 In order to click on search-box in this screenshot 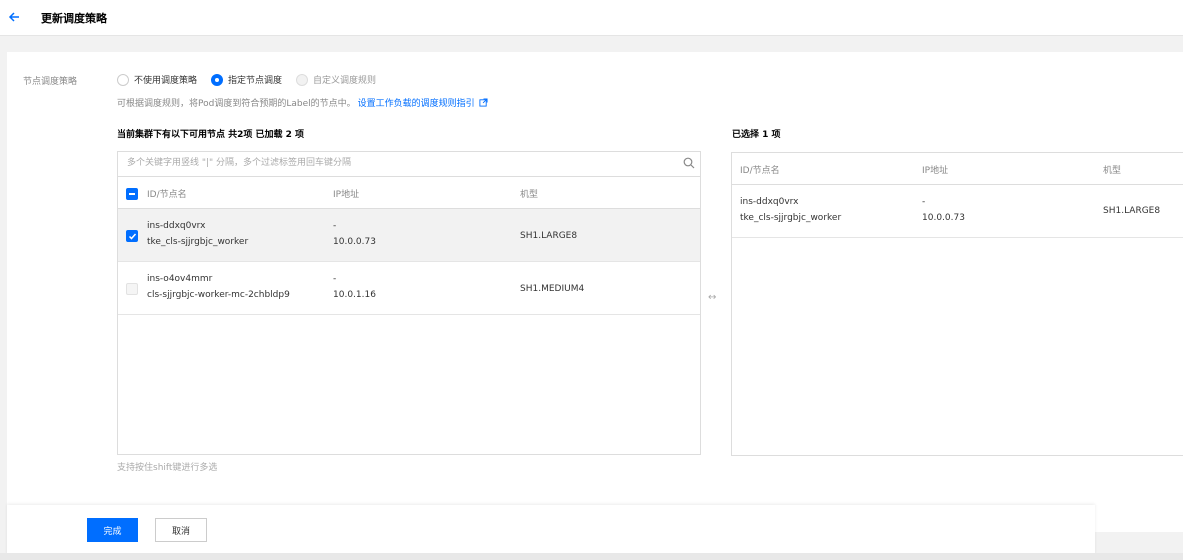, I will do `click(409, 164)`.